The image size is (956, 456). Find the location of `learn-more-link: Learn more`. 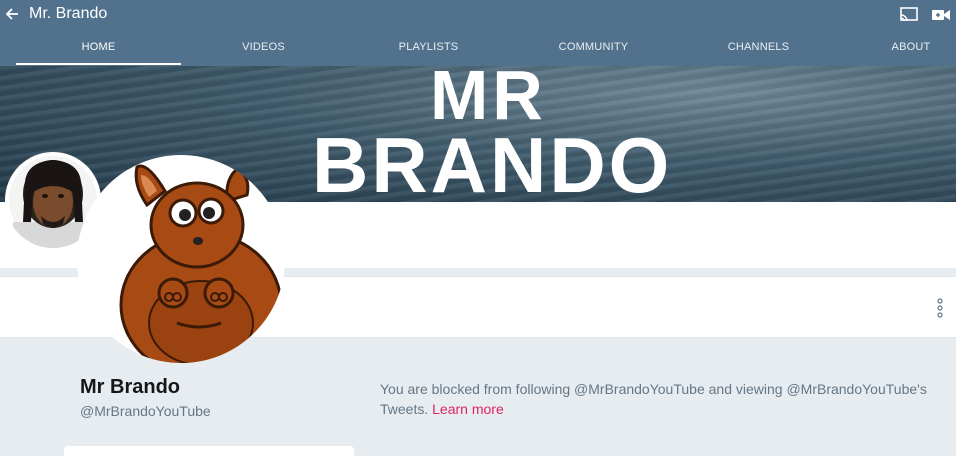

learn-more-link: Learn more is located at coordinates (468, 409).